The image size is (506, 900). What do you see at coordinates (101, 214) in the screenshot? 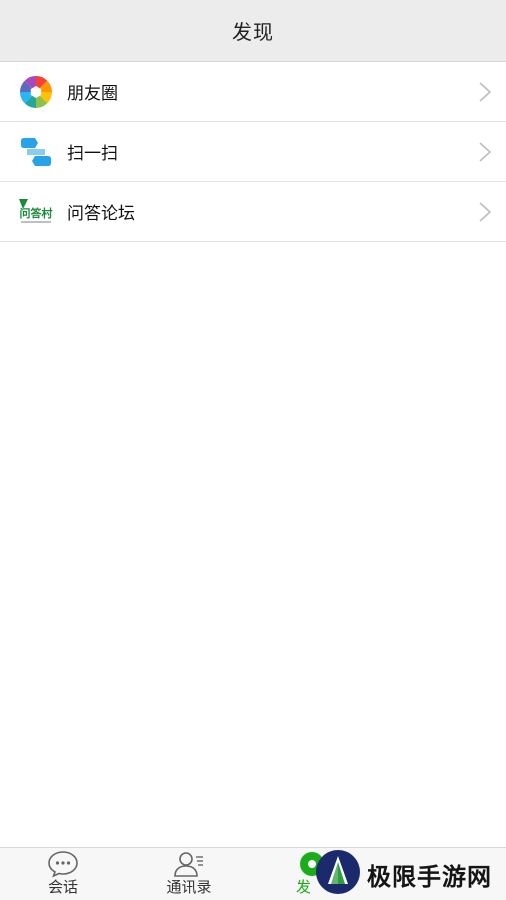
I see `list-item-label: 问答论坛` at bounding box center [101, 214].